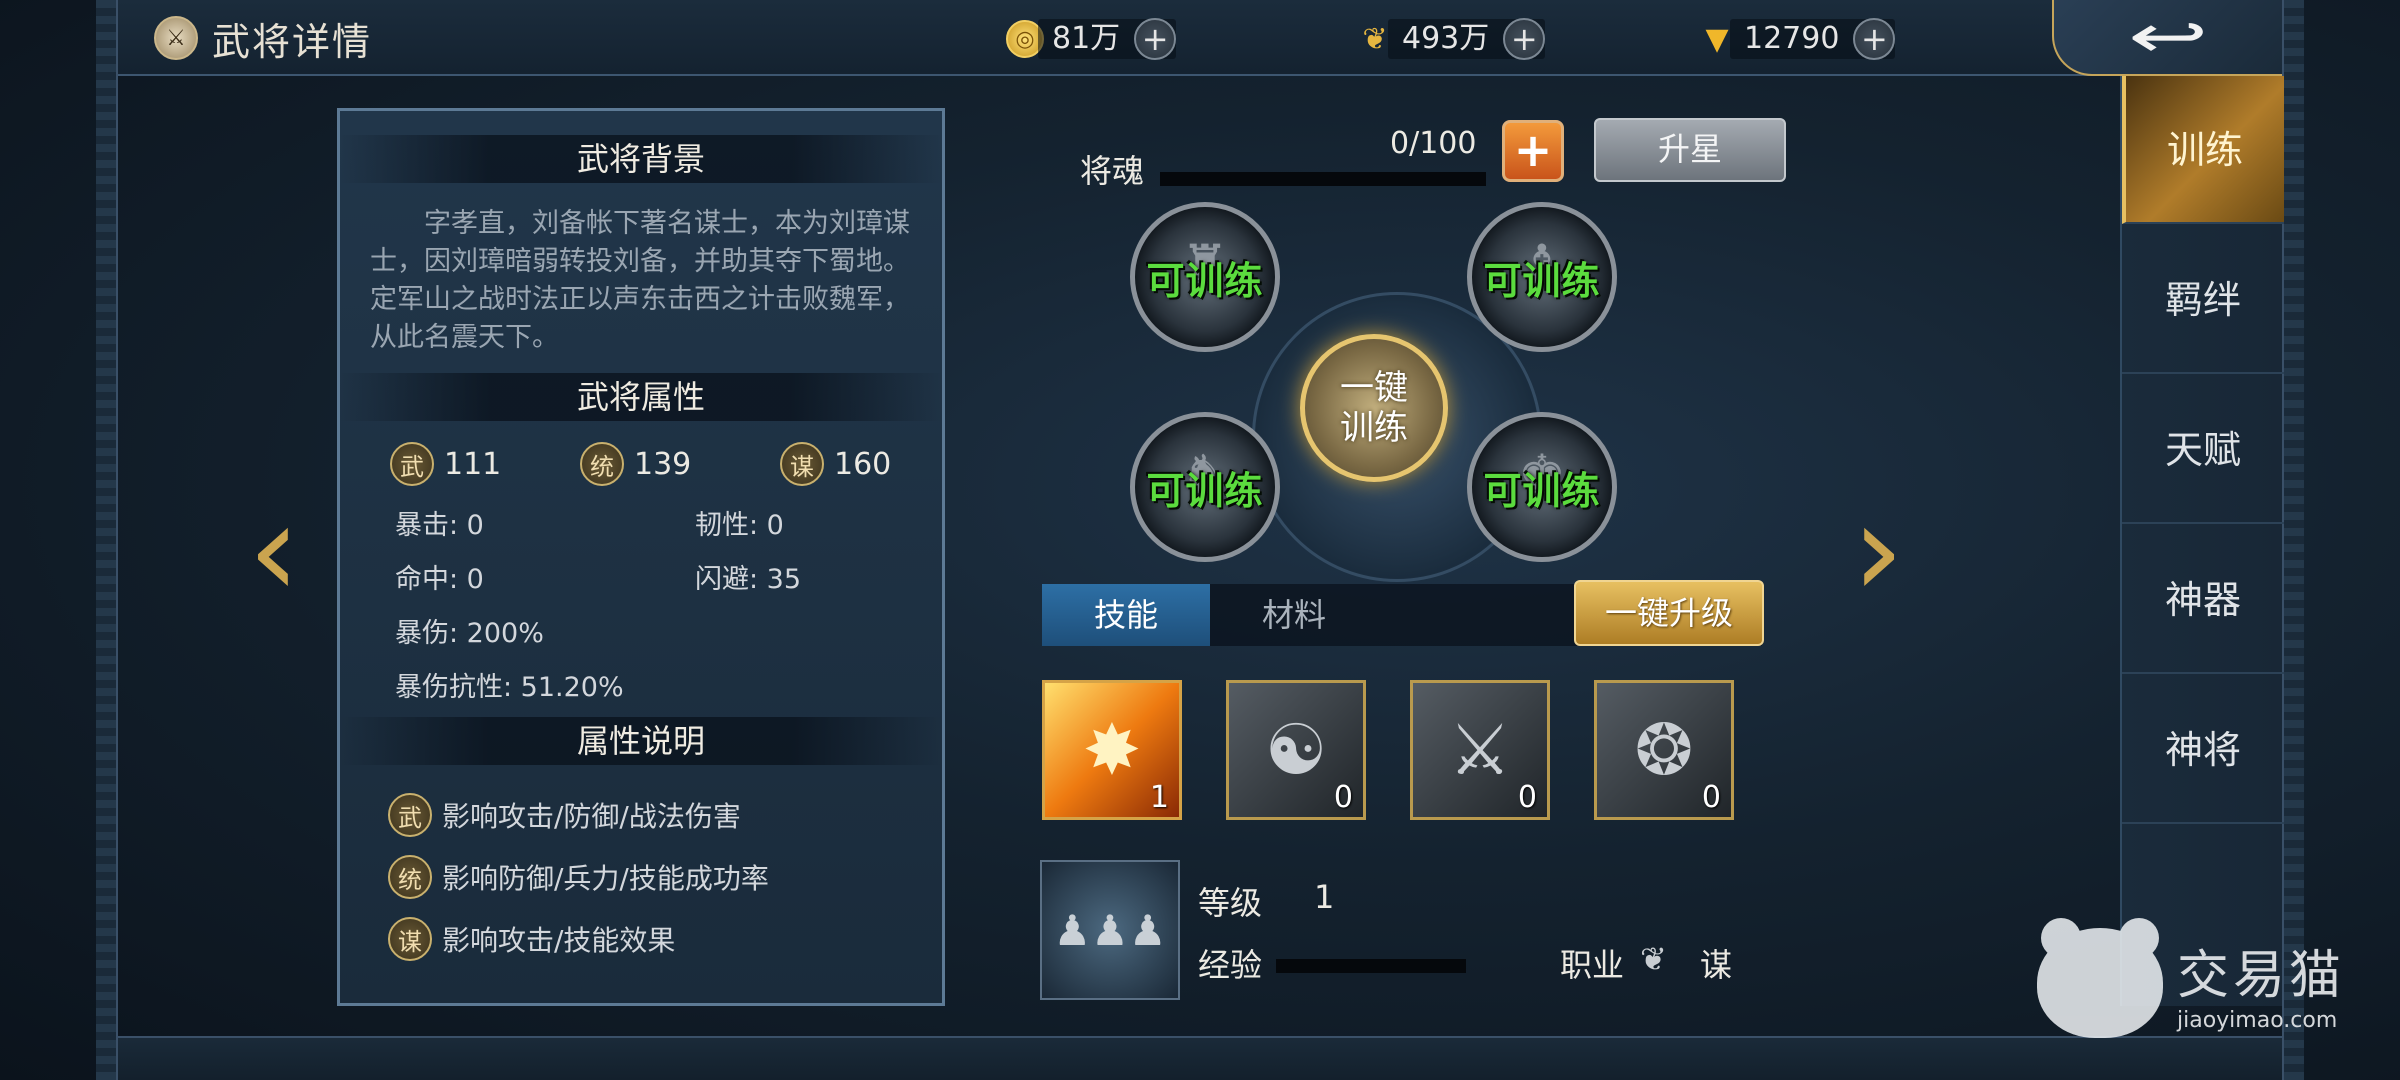 This screenshot has height=1080, width=2400. What do you see at coordinates (1323, 179) in the screenshot?
I see `soul-progress-bar` at bounding box center [1323, 179].